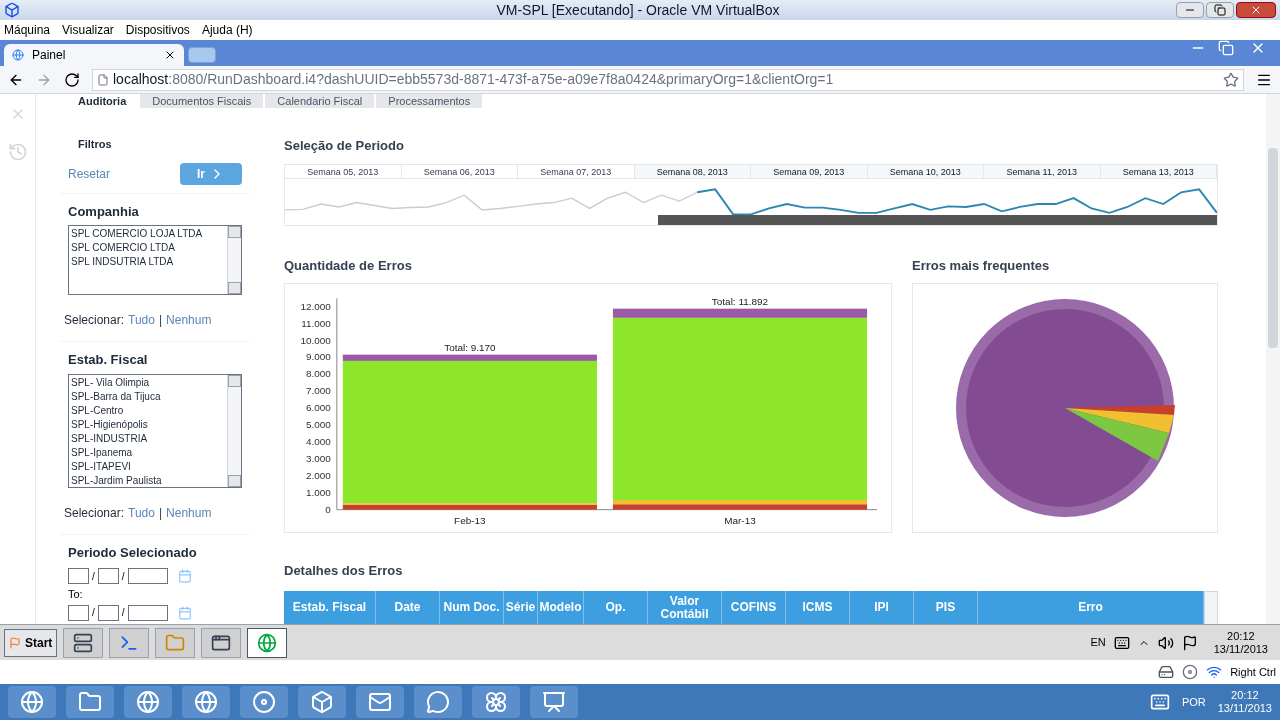 The height and width of the screenshot is (720, 1280). I want to click on selection-handle-bar, so click(937, 219).